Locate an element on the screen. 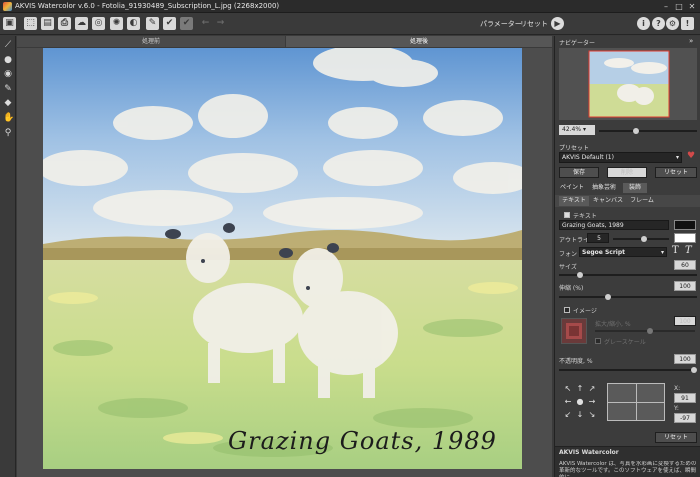 Image resolution: width=700 pixels, height=477 pixels. arrow-up-left-icon: ↖ is located at coordinates (568, 389).